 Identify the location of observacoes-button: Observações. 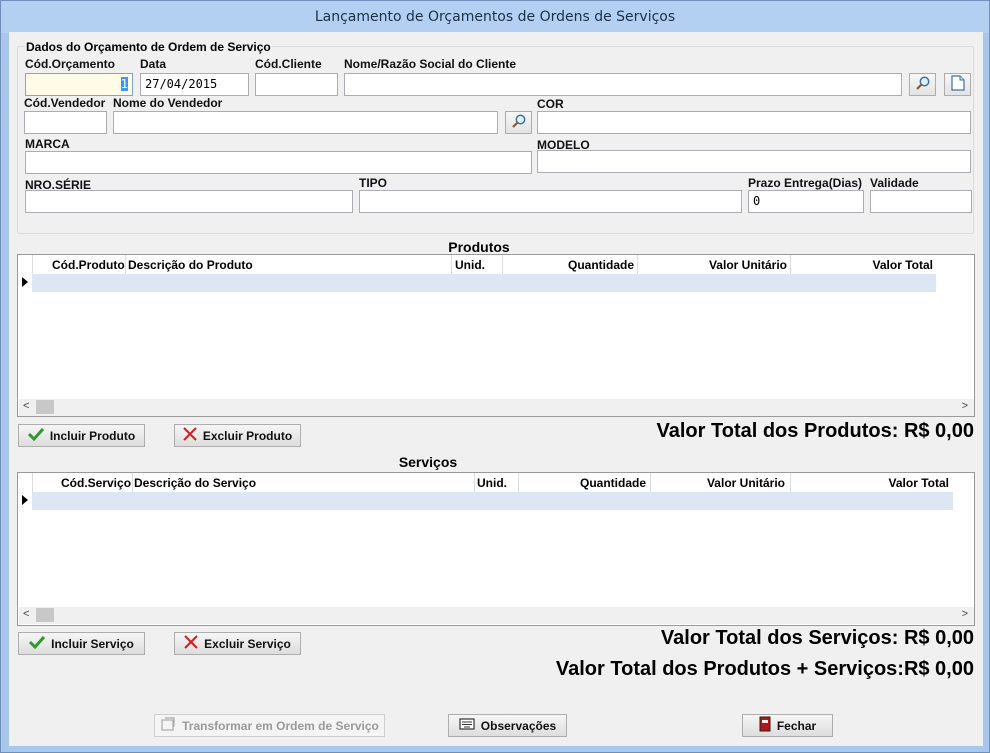
(507, 725).